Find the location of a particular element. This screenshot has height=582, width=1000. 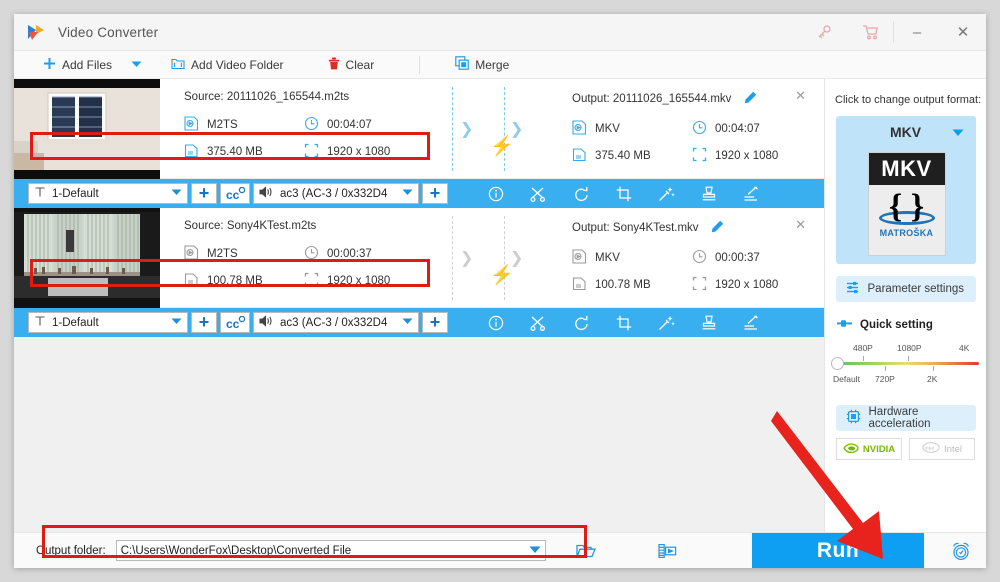

source-resolution-label: 1920 x 1080 is located at coordinates (359, 152).